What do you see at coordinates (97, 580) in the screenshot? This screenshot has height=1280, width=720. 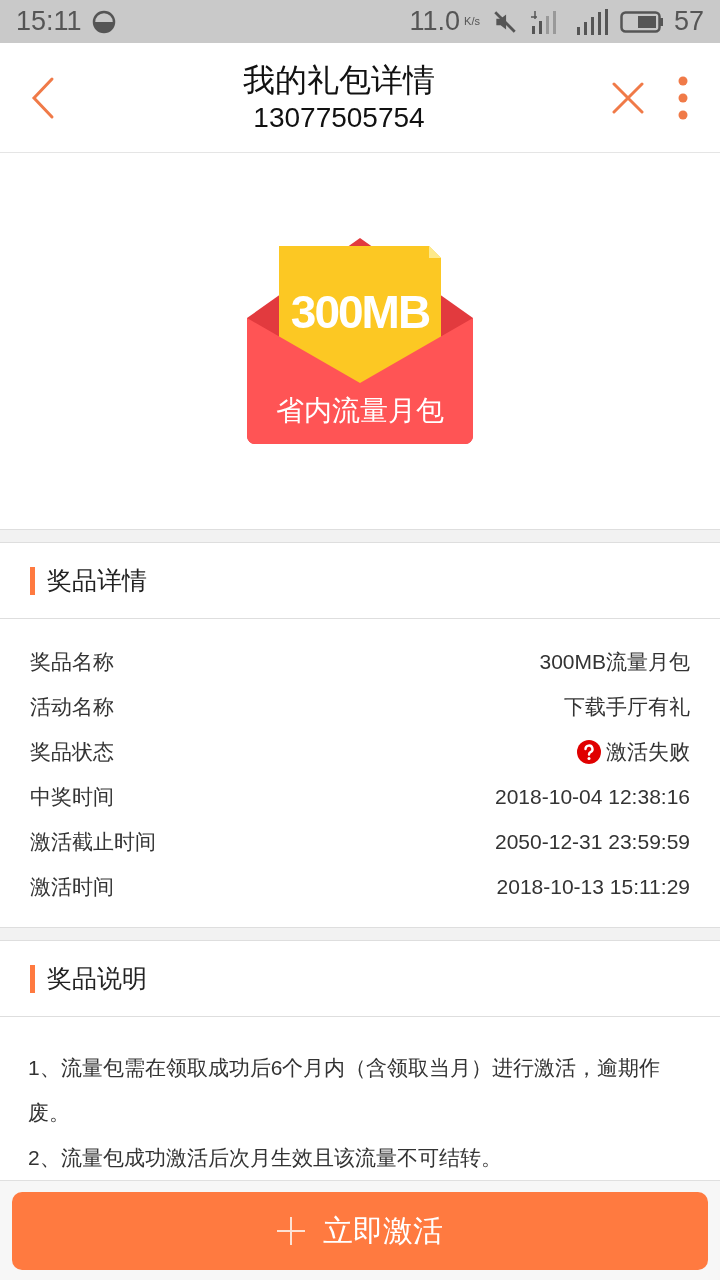 I see `section-title: 奖品详情` at bounding box center [97, 580].